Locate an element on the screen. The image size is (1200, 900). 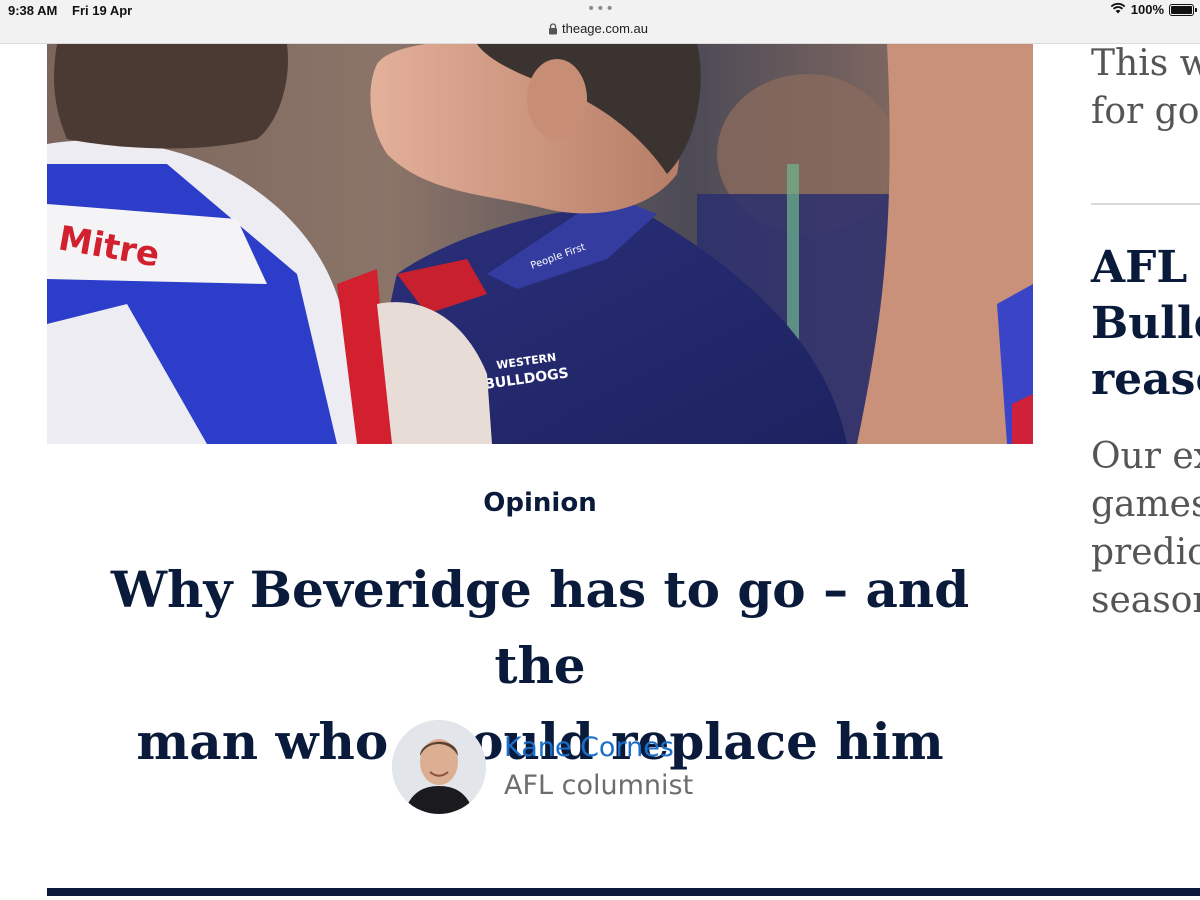
author-avatar is located at coordinates (439, 767).